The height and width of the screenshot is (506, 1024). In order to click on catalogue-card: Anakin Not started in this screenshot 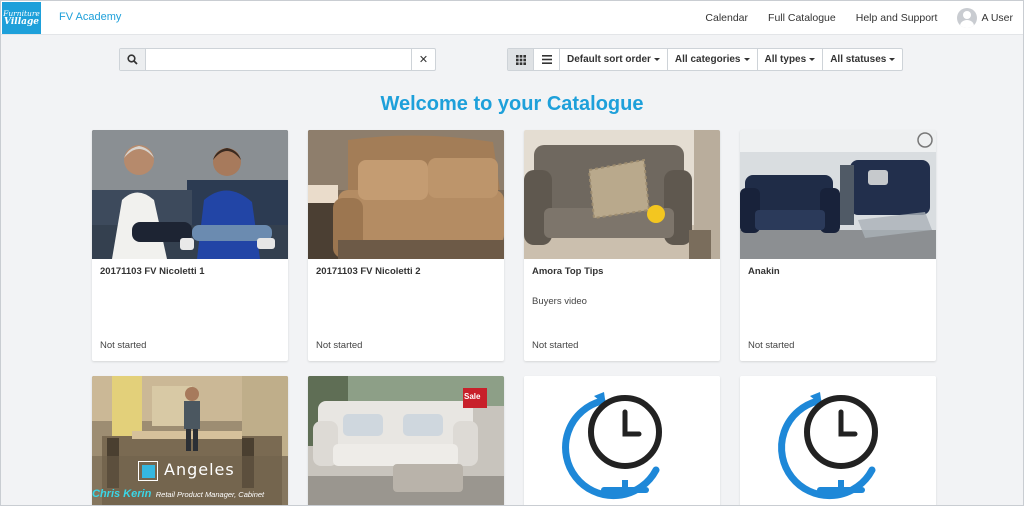, I will do `click(838, 245)`.